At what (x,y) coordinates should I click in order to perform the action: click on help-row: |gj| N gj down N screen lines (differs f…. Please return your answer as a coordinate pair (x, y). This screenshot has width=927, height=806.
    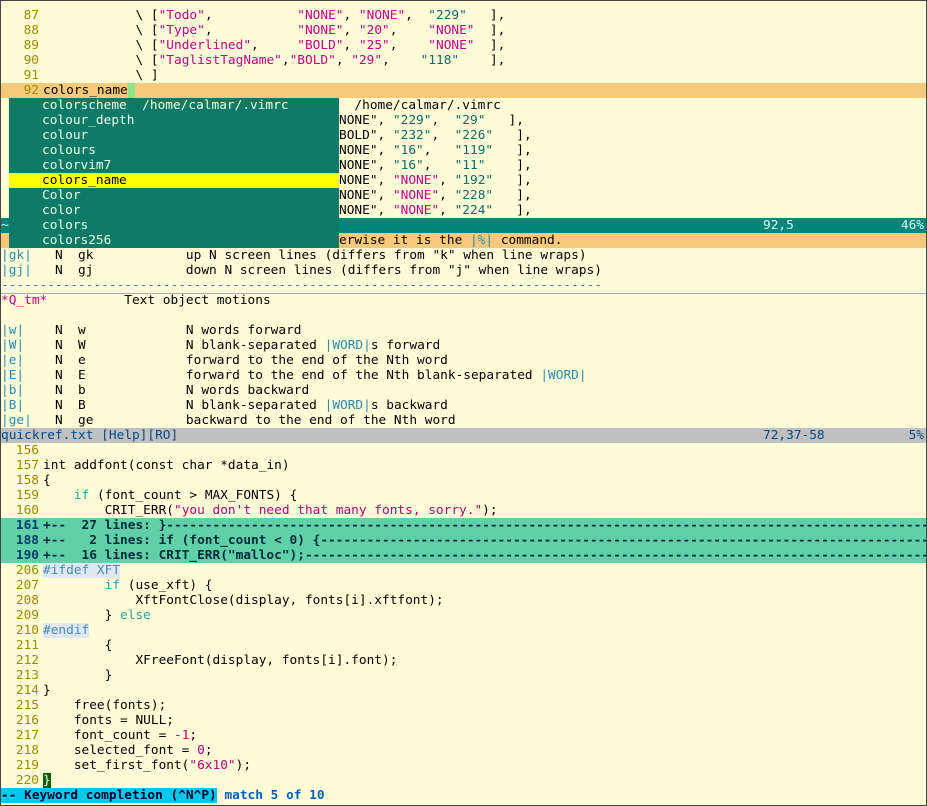
    Looking at the image, I should click on (301, 270).